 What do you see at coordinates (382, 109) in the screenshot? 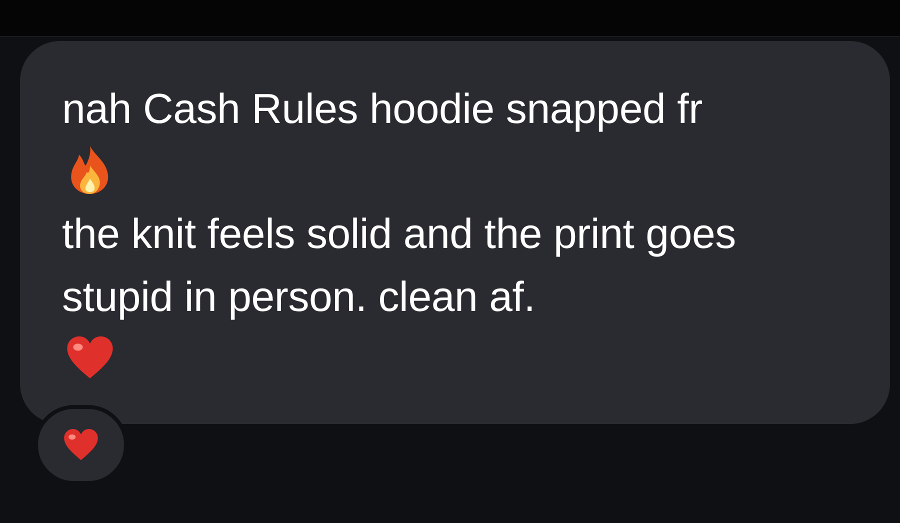
I see `message-text: nah Cash Rules hoodie snapped fr` at bounding box center [382, 109].